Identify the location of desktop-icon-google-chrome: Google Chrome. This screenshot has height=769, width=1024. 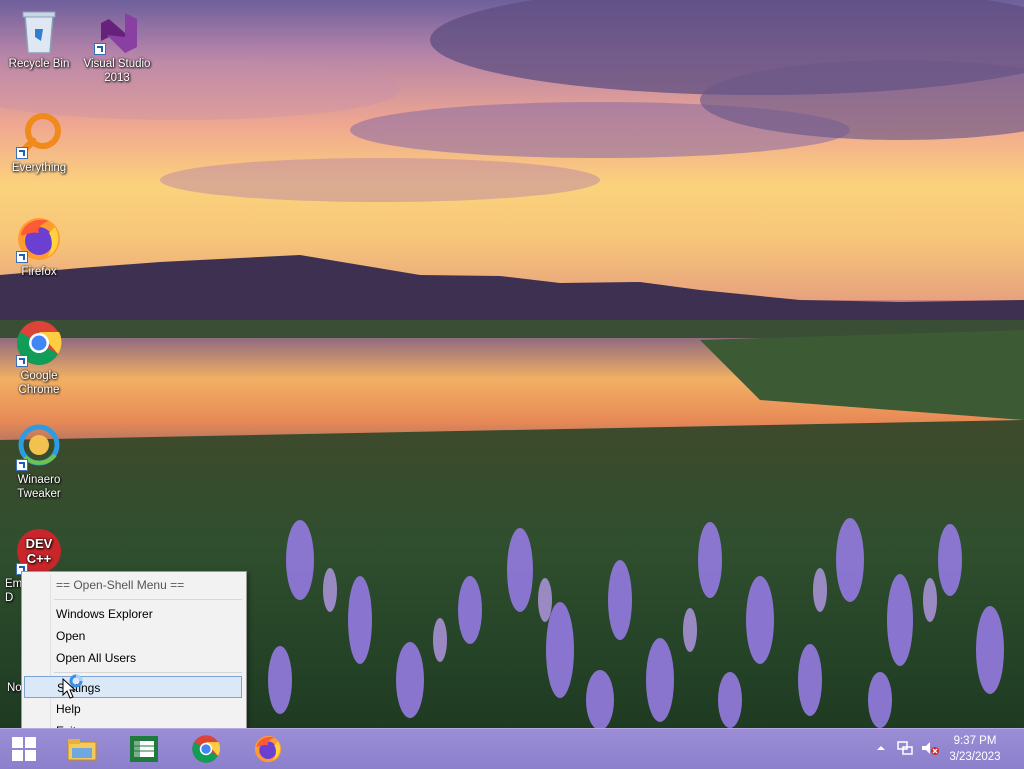
(39, 358).